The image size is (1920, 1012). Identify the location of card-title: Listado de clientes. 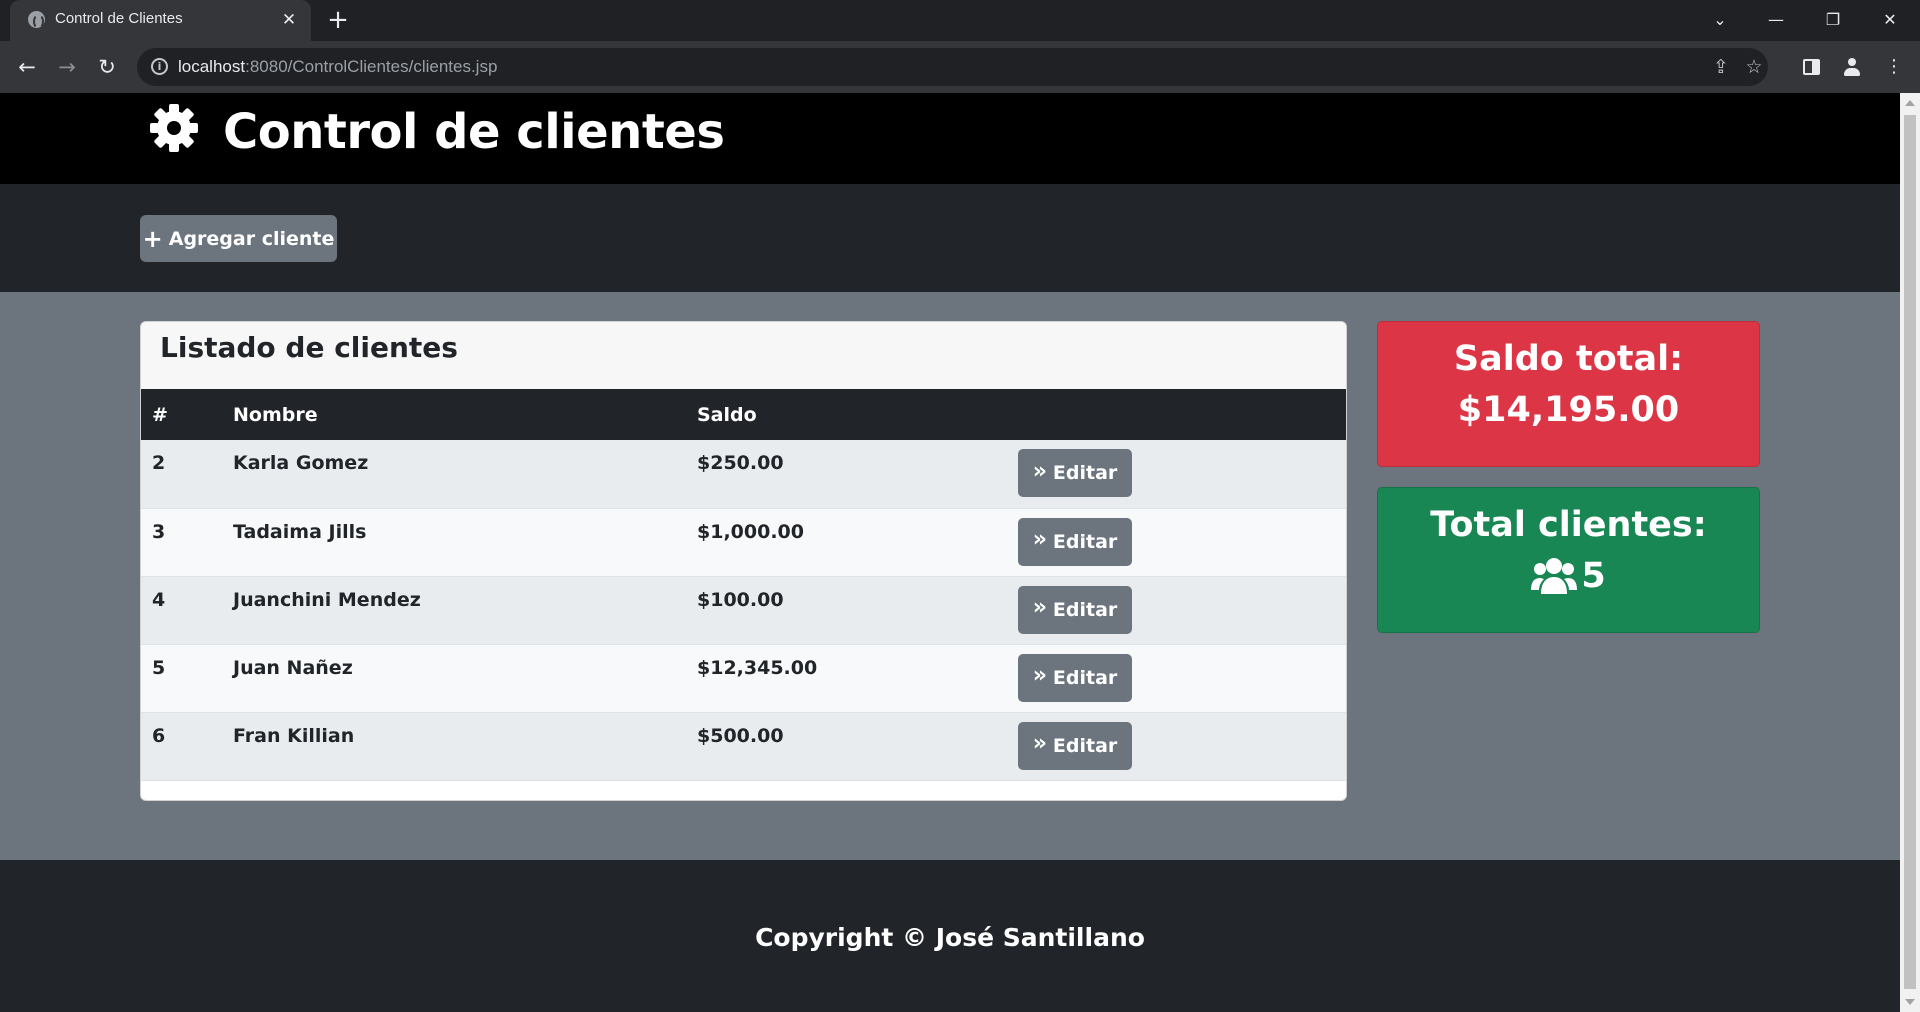
(309, 347).